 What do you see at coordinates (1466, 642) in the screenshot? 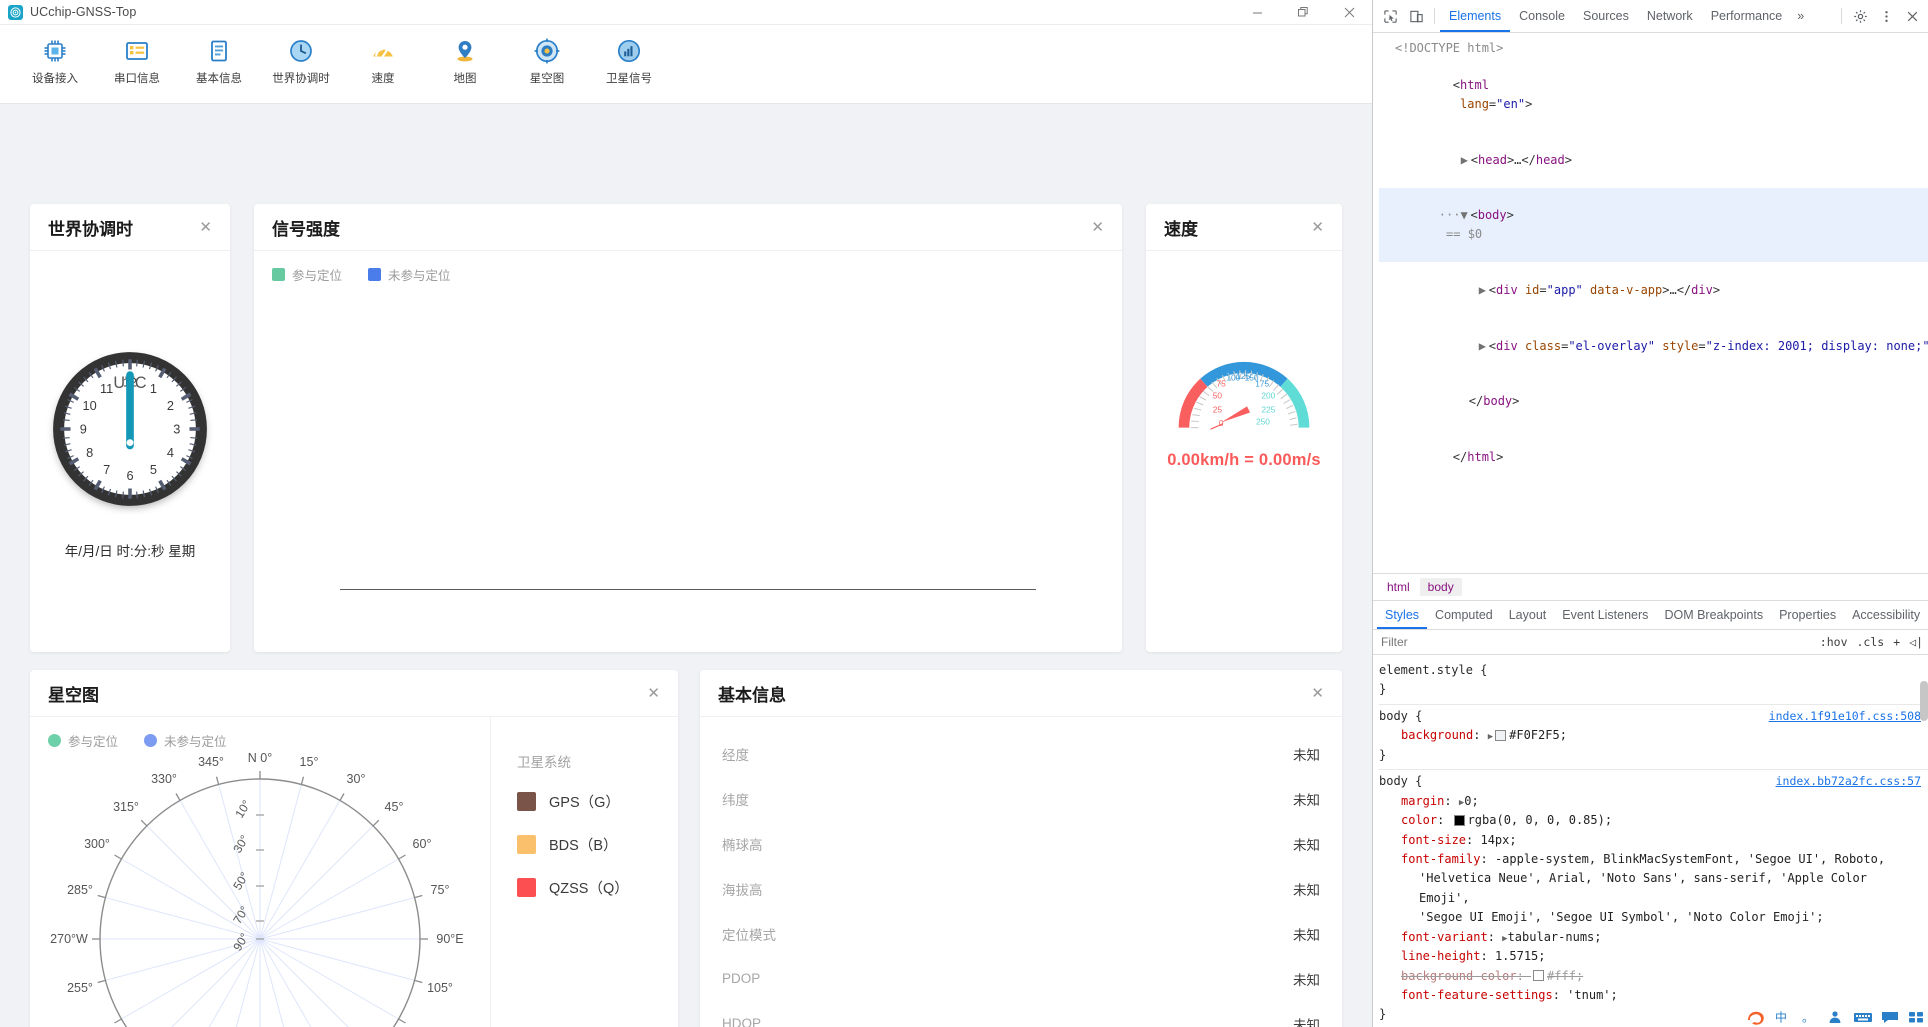
I see `styles-filter-input` at bounding box center [1466, 642].